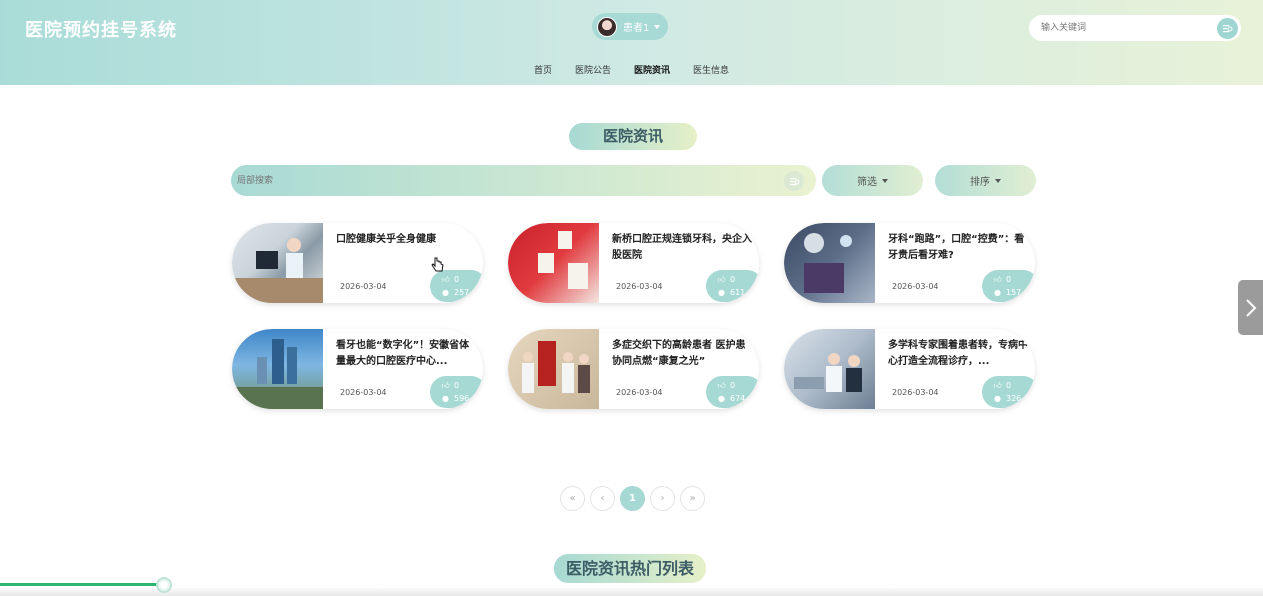  I want to click on search-input, so click(1126, 28).